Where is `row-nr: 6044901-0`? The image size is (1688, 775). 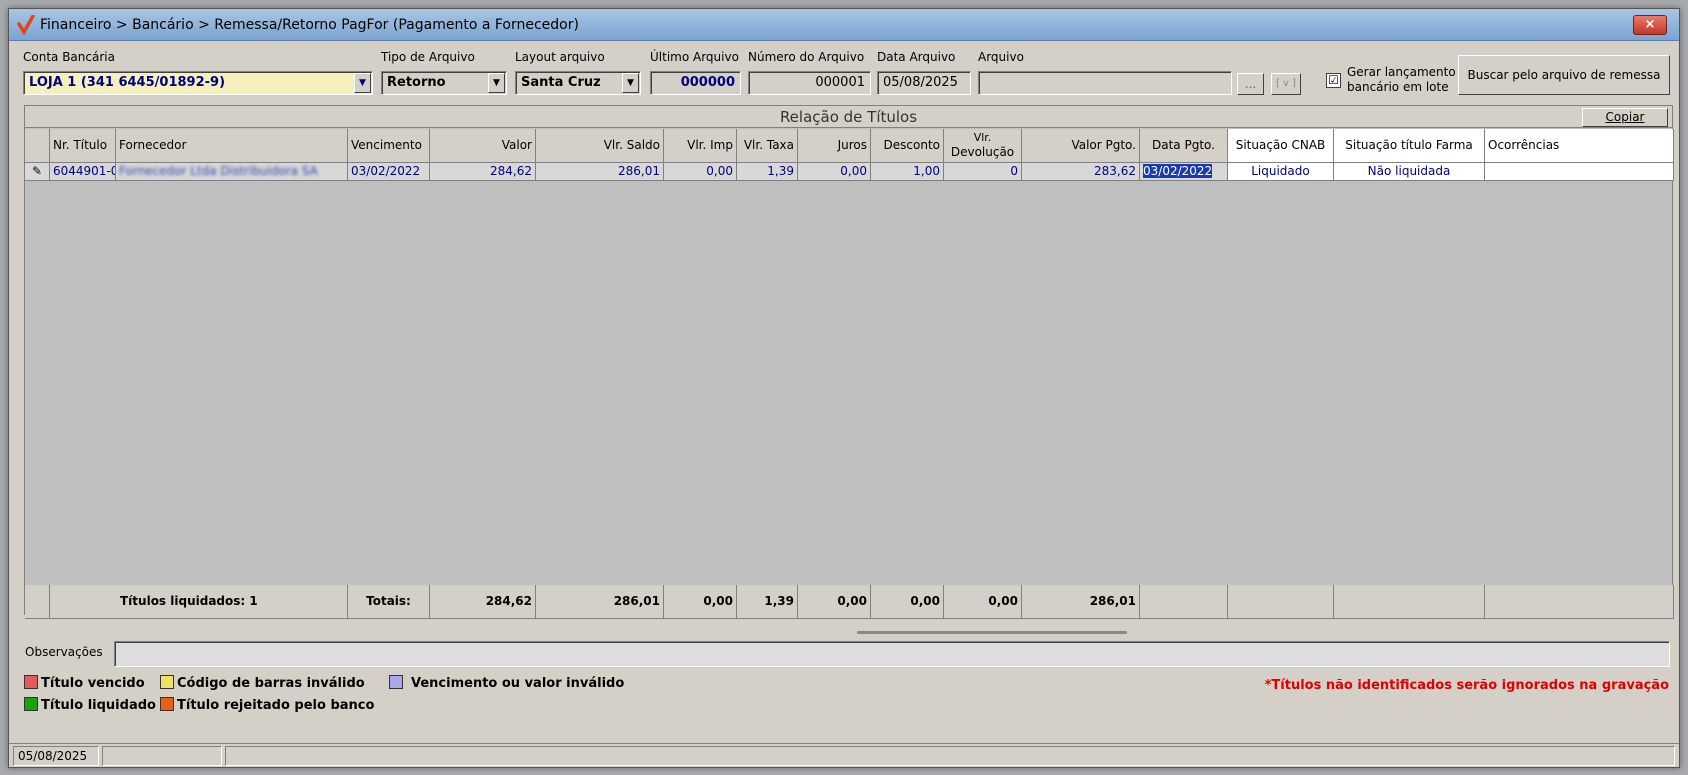 row-nr: 6044901-0 is located at coordinates (83, 172).